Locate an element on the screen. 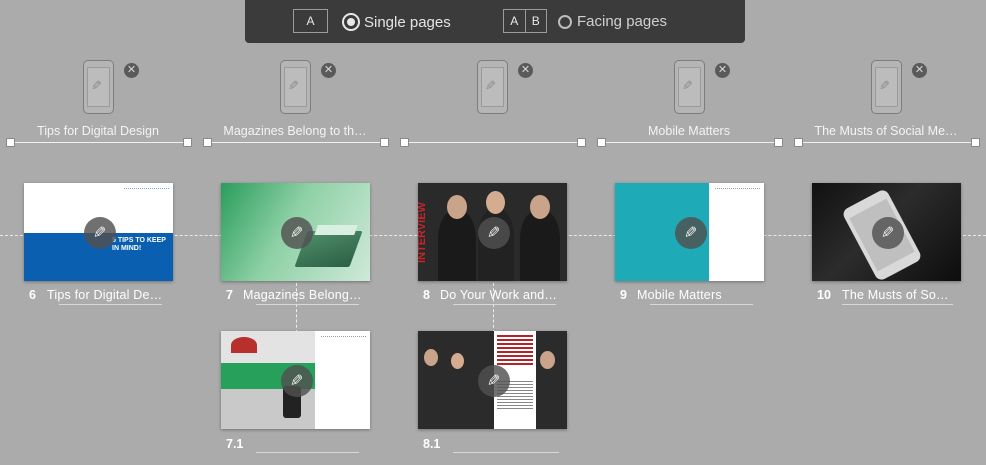  facing-pages-layout-icon: A B is located at coordinates (525, 21).